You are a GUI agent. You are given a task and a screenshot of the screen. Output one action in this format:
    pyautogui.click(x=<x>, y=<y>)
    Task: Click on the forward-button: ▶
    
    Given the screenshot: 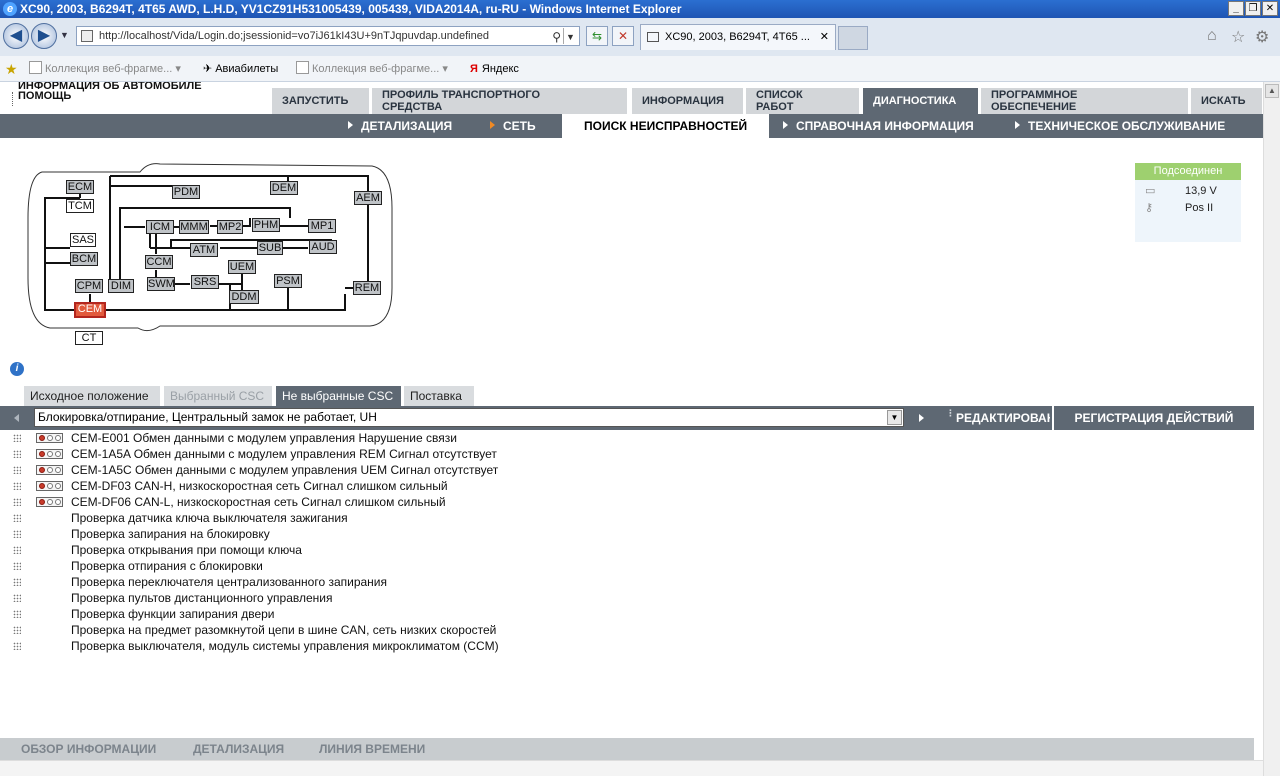 What is the action you would take?
    pyautogui.click(x=44, y=36)
    